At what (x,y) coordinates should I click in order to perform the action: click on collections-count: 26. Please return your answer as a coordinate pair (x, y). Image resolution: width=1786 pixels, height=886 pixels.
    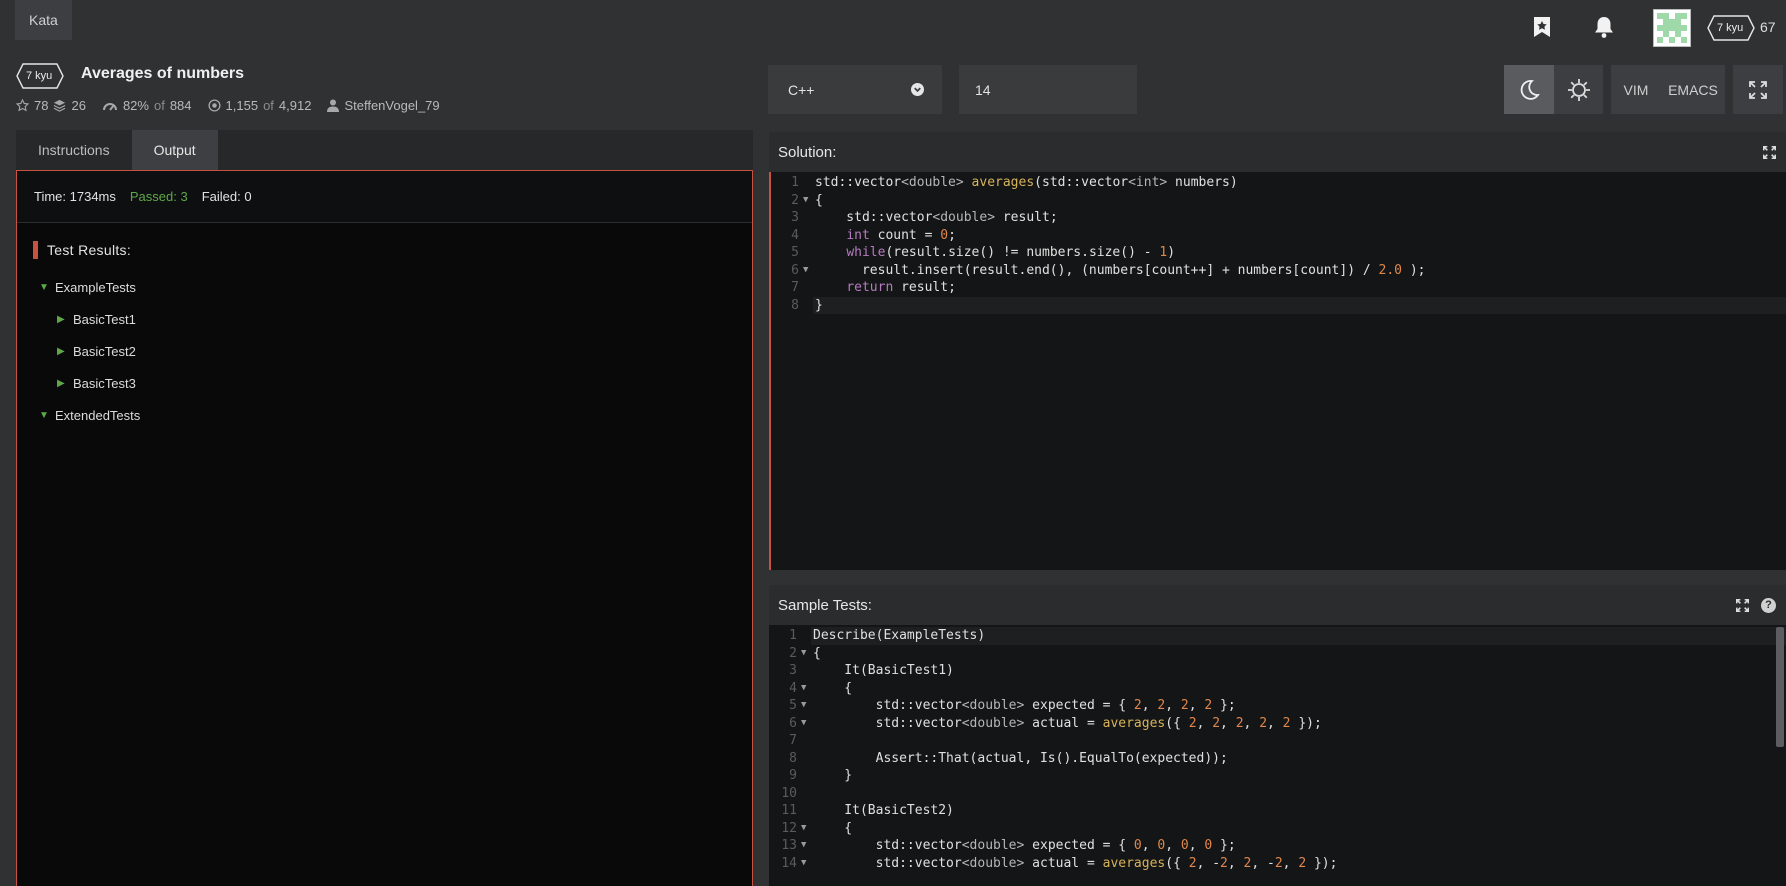
    Looking at the image, I should click on (78, 105).